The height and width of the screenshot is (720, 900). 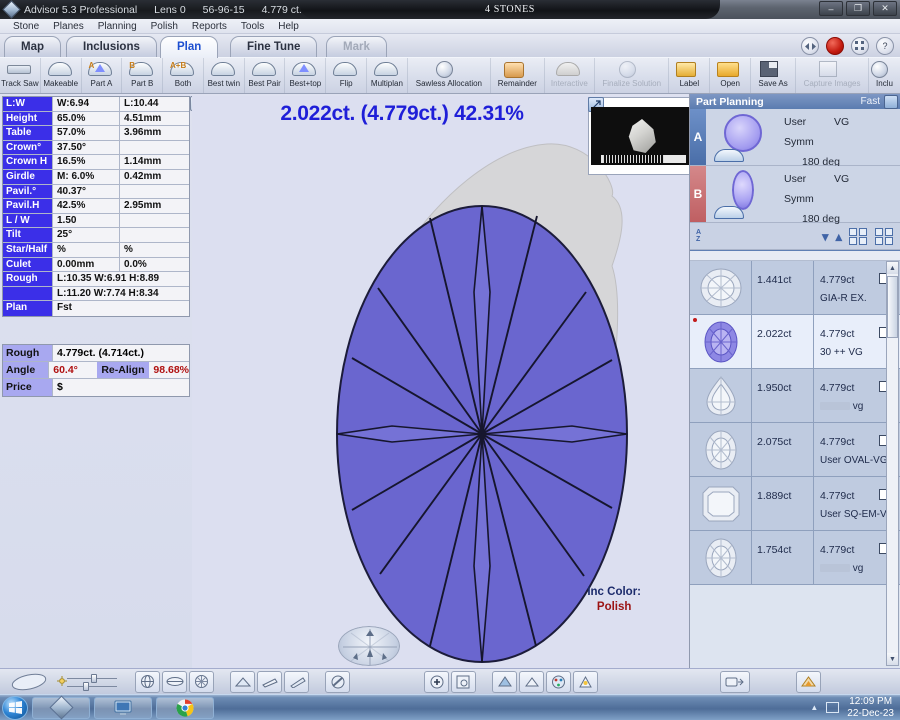 What do you see at coordinates (265, 75) in the screenshot?
I see `toolbar-button-best-pair: Best Pair` at bounding box center [265, 75].